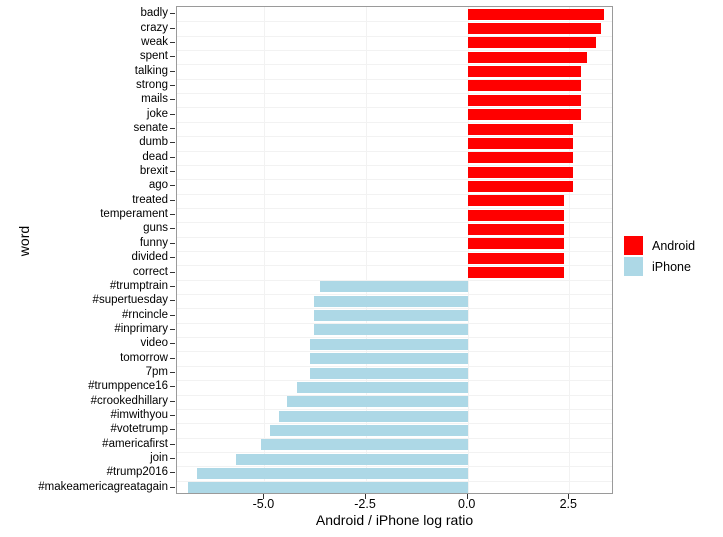 This screenshot has height=537, width=723. Describe the element at coordinates (144, 314) in the screenshot. I see `y-tick-label: #rncincle` at that location.